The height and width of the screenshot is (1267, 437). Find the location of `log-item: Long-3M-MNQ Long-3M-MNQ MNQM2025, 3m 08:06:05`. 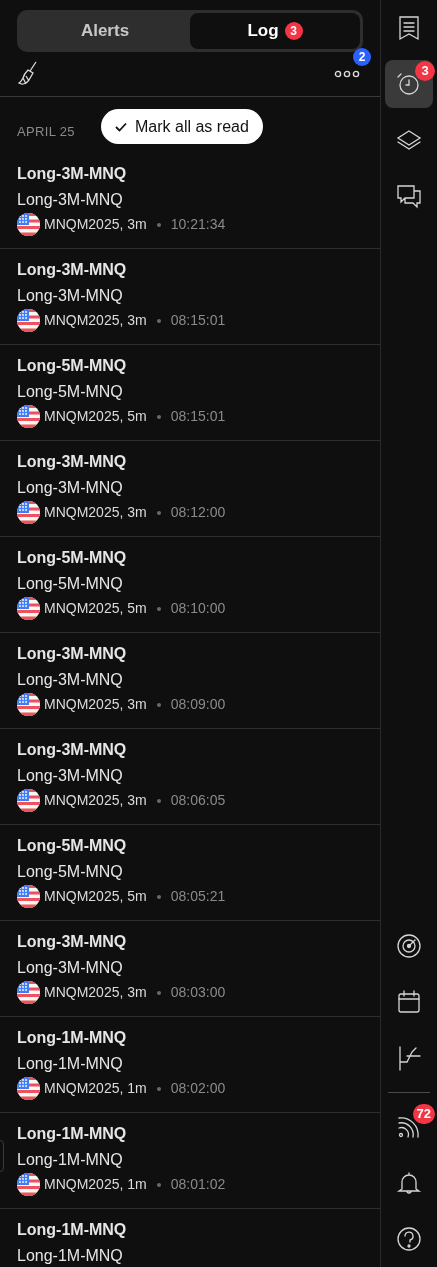

log-item: Long-3M-MNQ Long-3M-MNQ MNQM2025, 3m 08:06:05 is located at coordinates (190, 777).